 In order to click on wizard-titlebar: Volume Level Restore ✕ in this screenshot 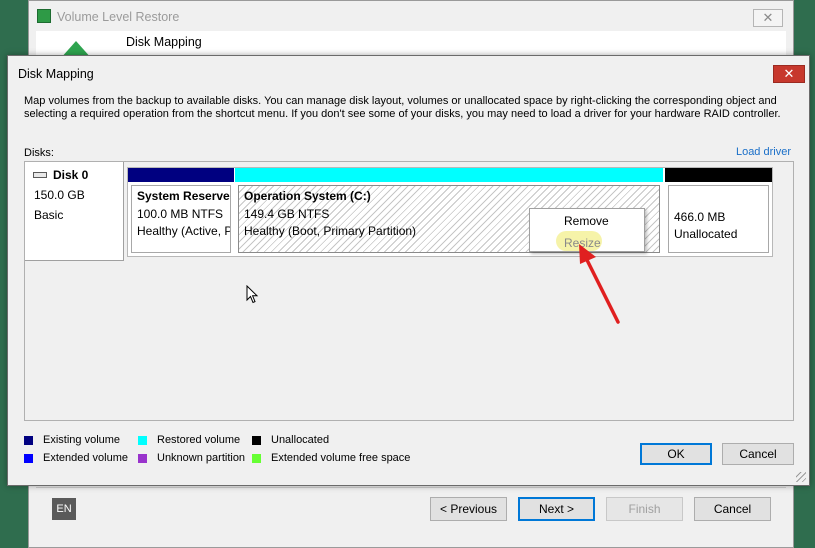, I will do `click(411, 16)`.